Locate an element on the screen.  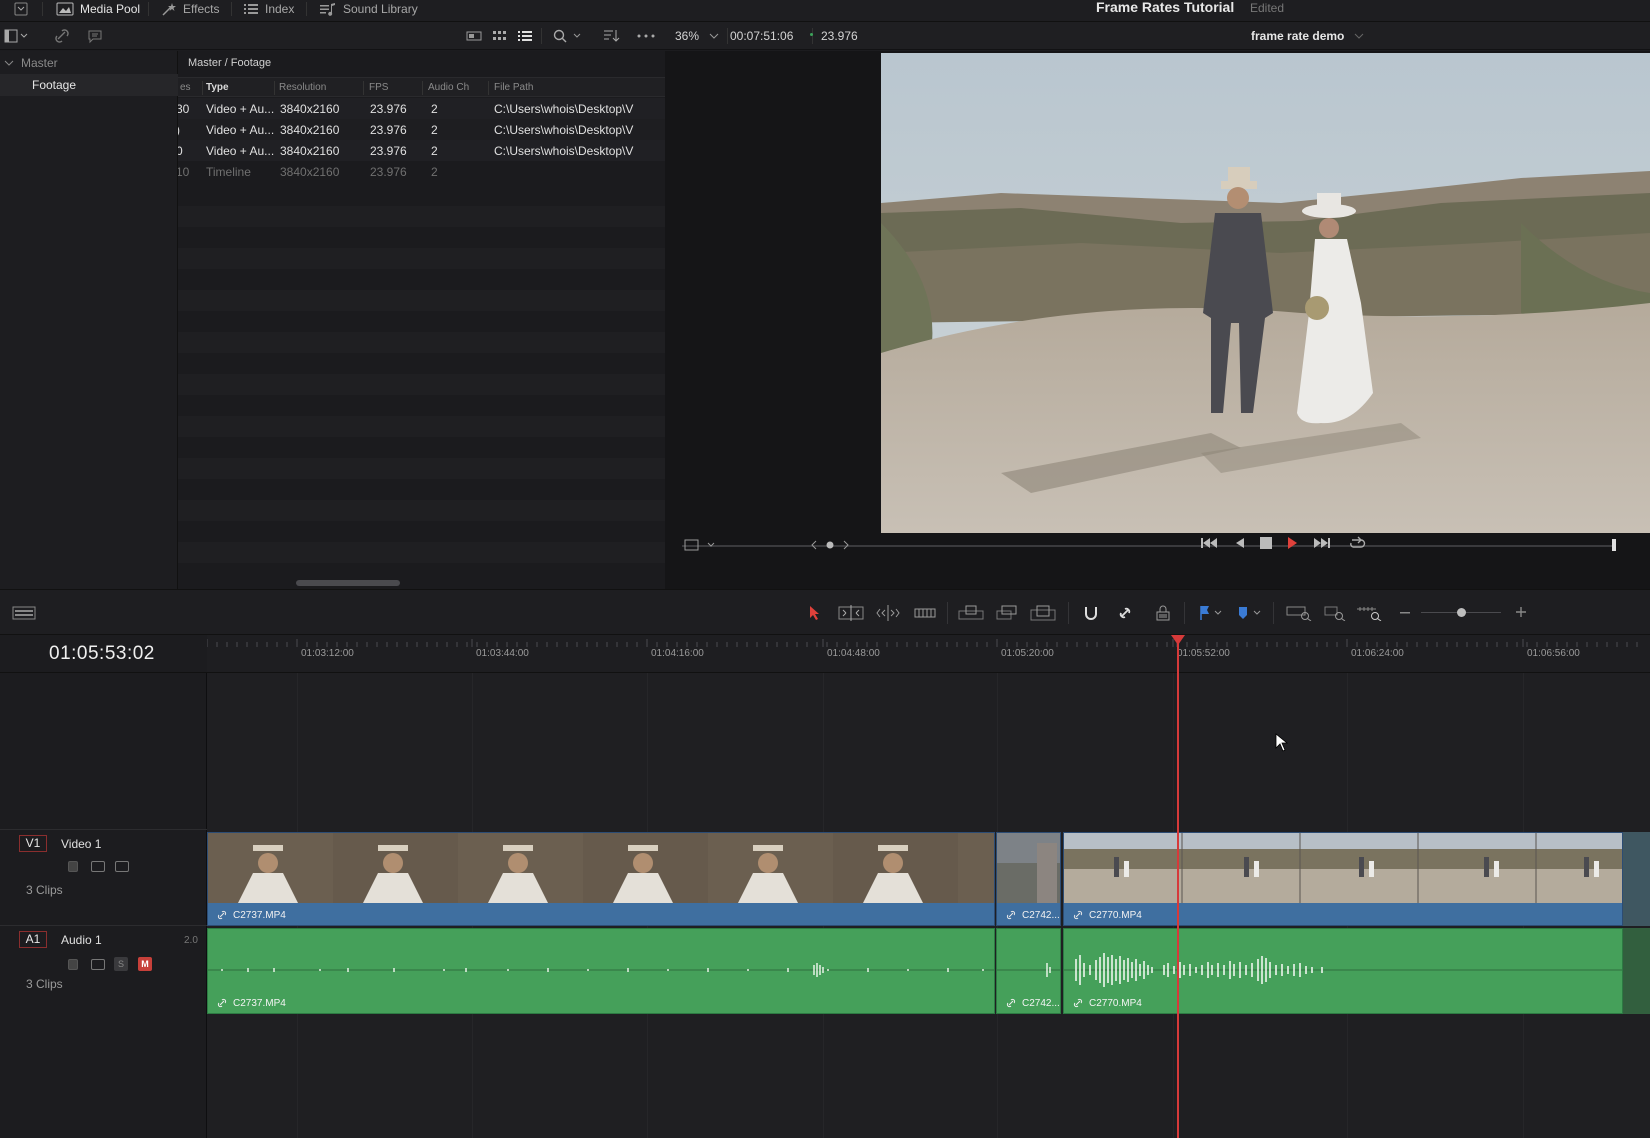
sound-library-button: Sound Library is located at coordinates (368, 9).